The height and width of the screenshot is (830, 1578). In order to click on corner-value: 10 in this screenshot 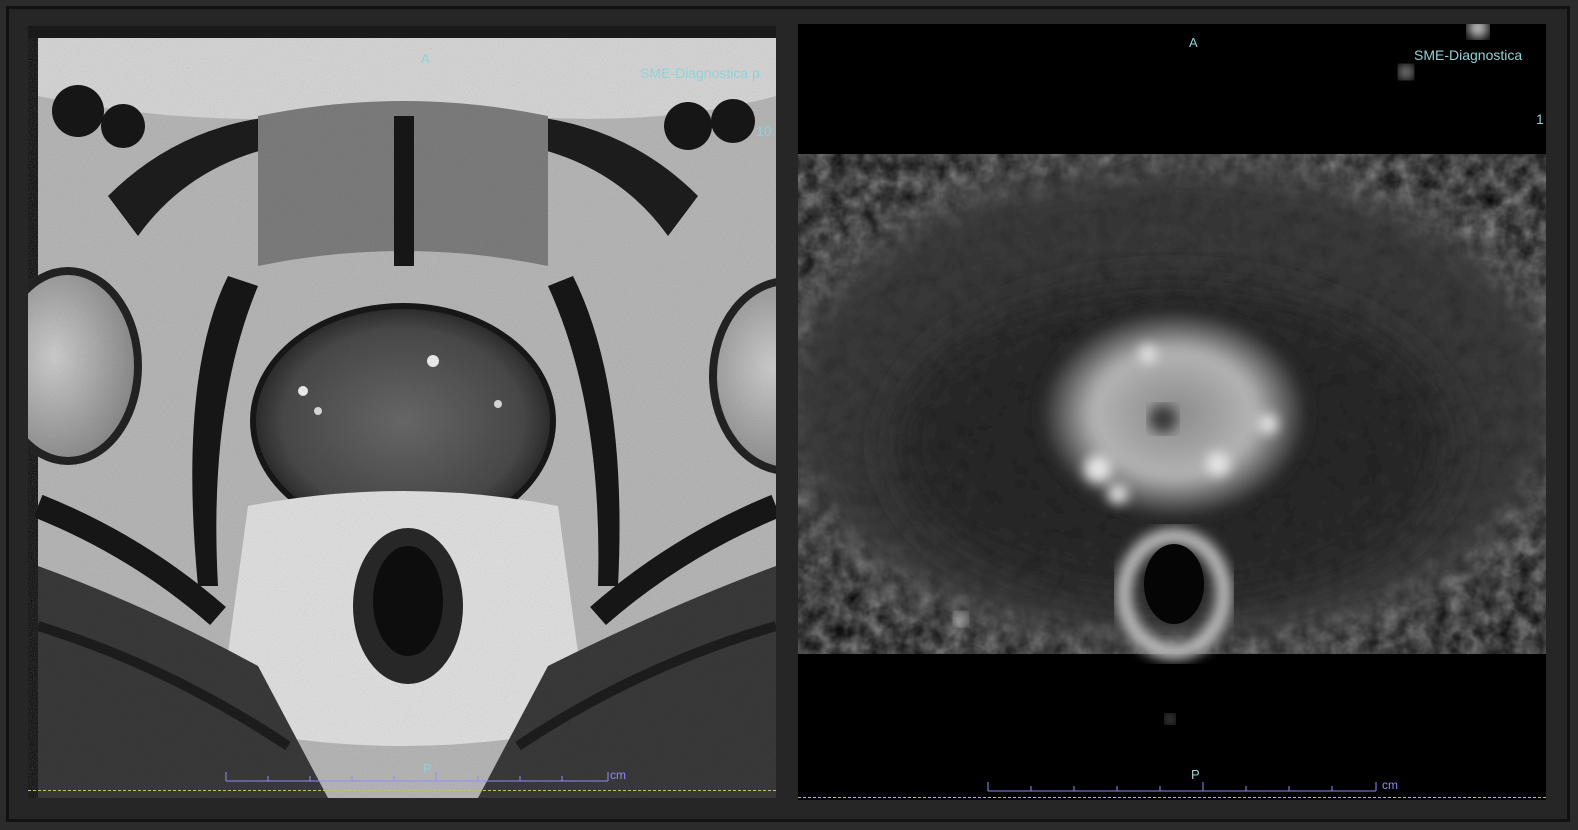, I will do `click(764, 131)`.